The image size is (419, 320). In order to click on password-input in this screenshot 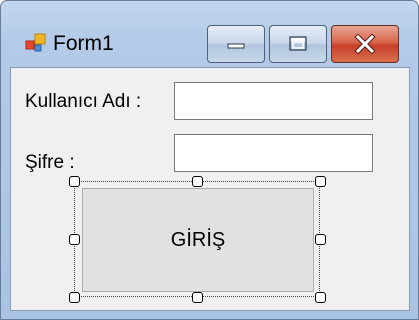, I will do `click(273, 153)`.